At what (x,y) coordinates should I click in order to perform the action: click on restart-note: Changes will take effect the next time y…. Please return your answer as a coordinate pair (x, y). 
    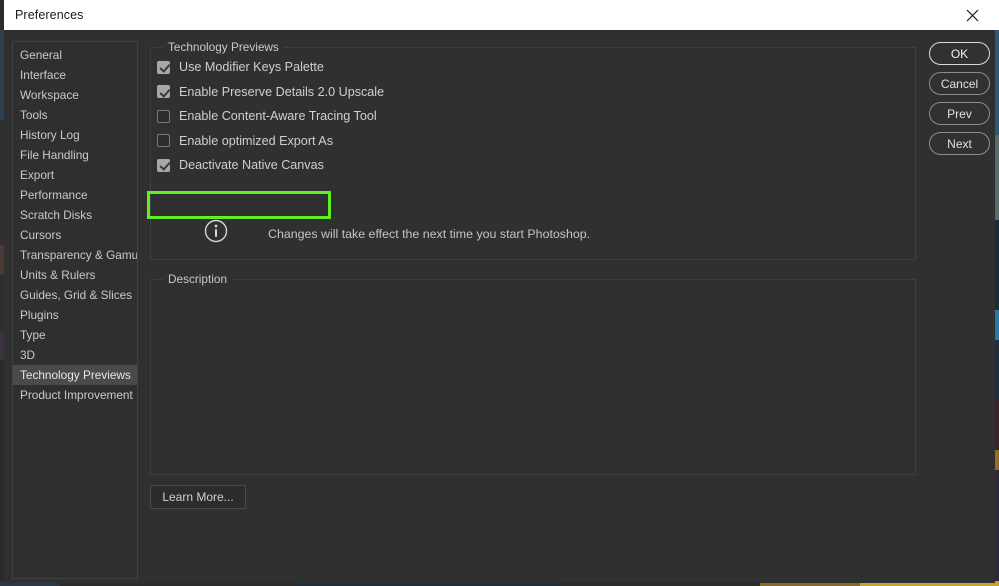
    Looking at the image, I should click on (397, 233).